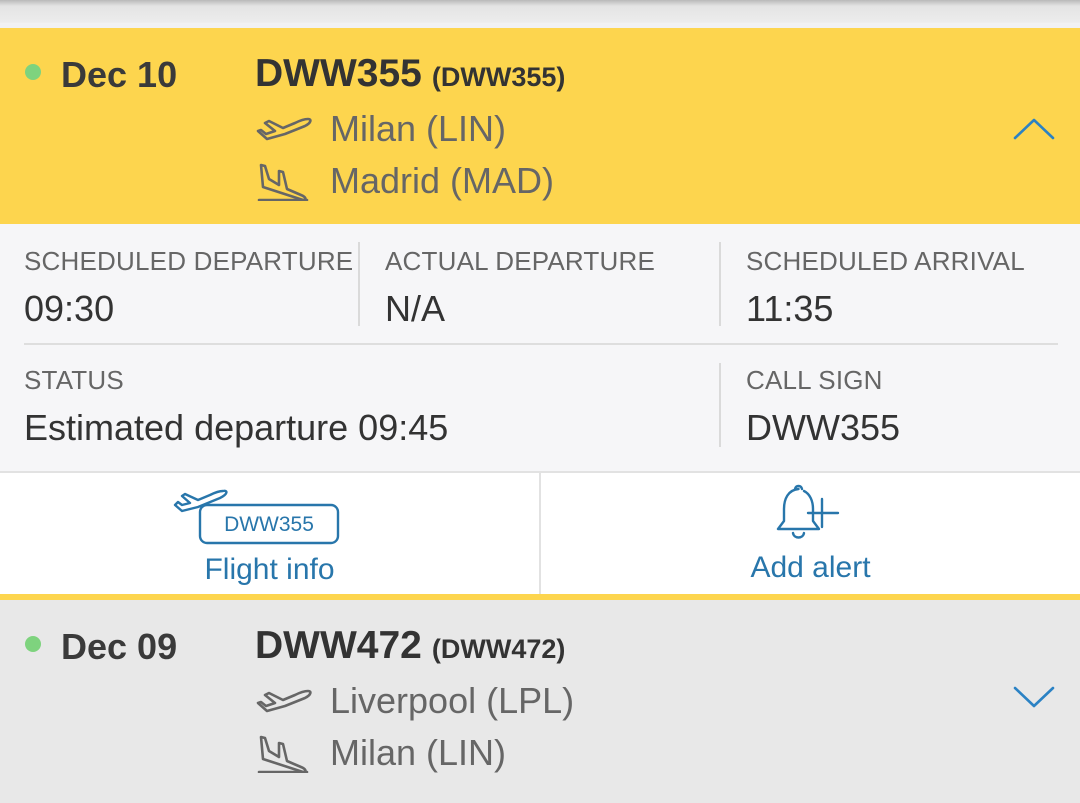 The height and width of the screenshot is (803, 1080). Describe the element at coordinates (810, 567) in the screenshot. I see `add-alert-label: Add alert` at that location.